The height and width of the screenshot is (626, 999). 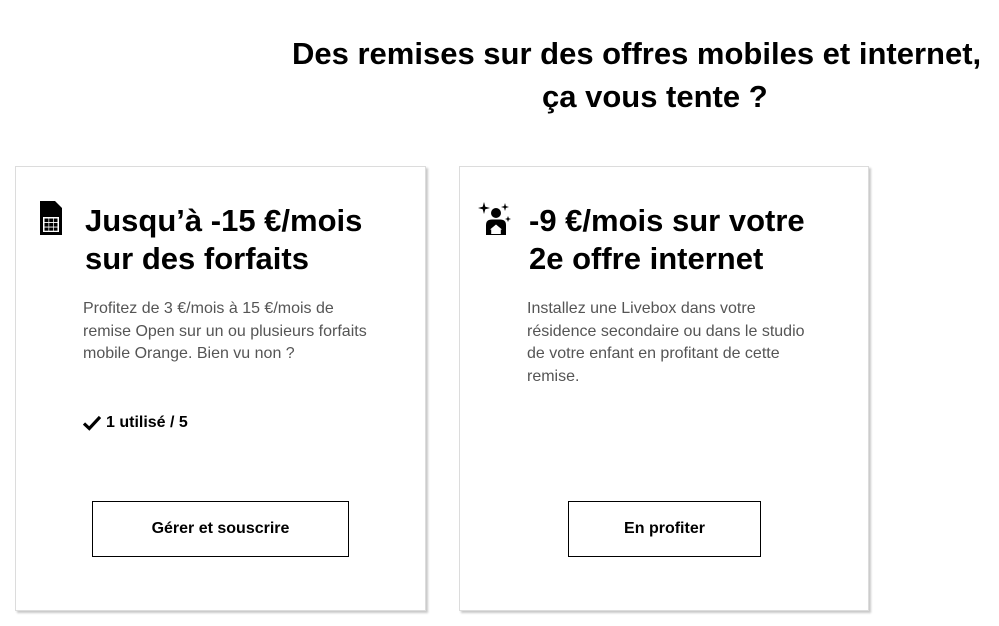 What do you see at coordinates (495, 219) in the screenshot?
I see `sparkle-person-home-icon` at bounding box center [495, 219].